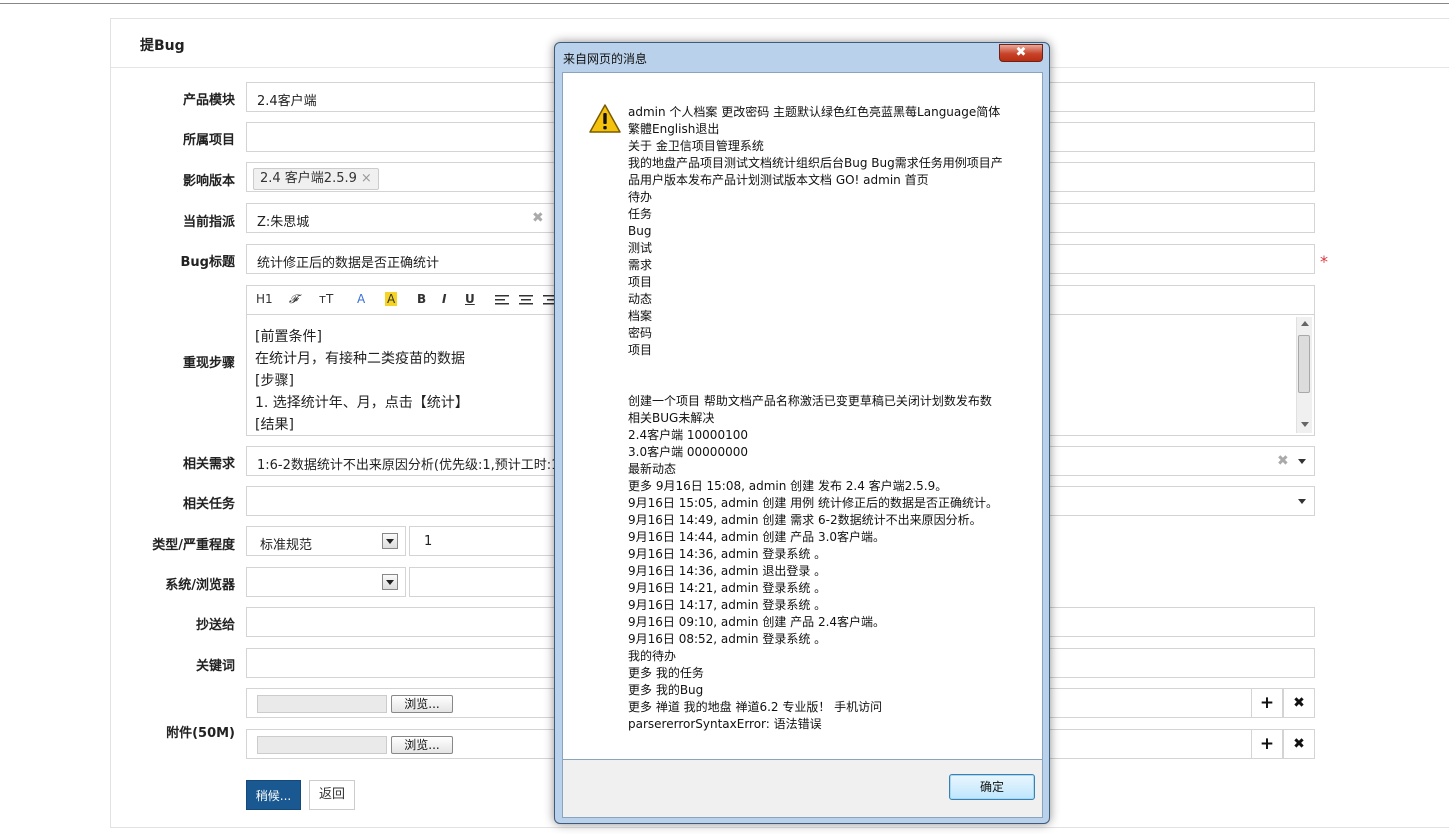  Describe the element at coordinates (360, 359) in the screenshot. I see `steps-line: 在统计月，有接种二类疫苗的数据` at that location.